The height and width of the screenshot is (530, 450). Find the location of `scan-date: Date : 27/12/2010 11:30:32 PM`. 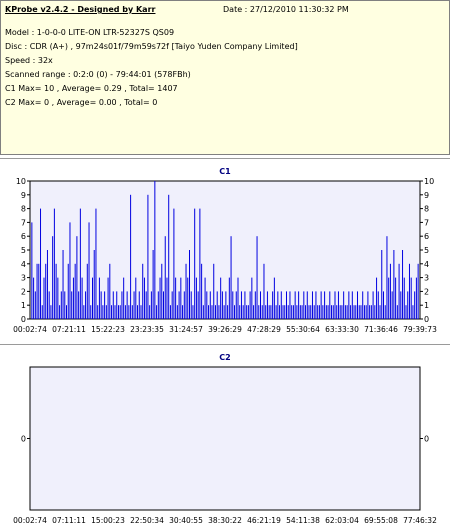

scan-date: Date : 27/12/2010 11:30:32 PM is located at coordinates (286, 9).